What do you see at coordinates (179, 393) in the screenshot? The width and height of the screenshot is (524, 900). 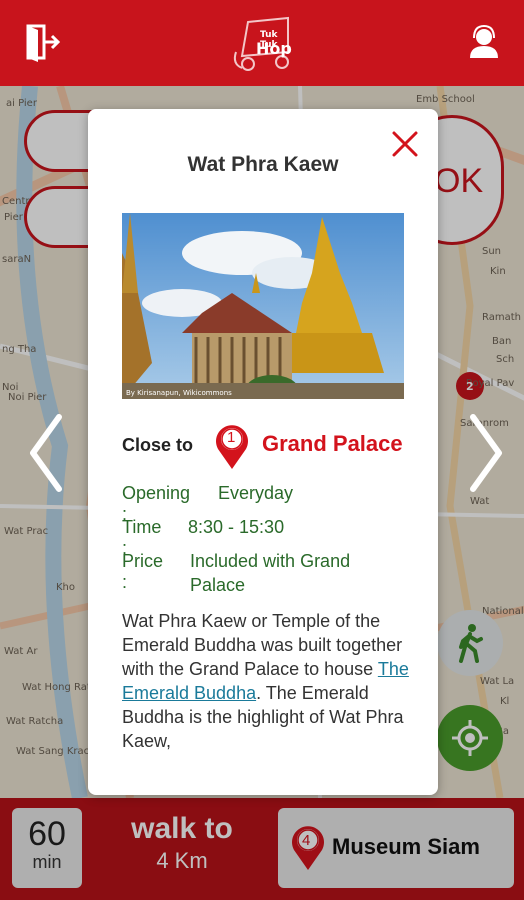 I see `photo-credit: By Kirisanapun, Wikicommons` at bounding box center [179, 393].